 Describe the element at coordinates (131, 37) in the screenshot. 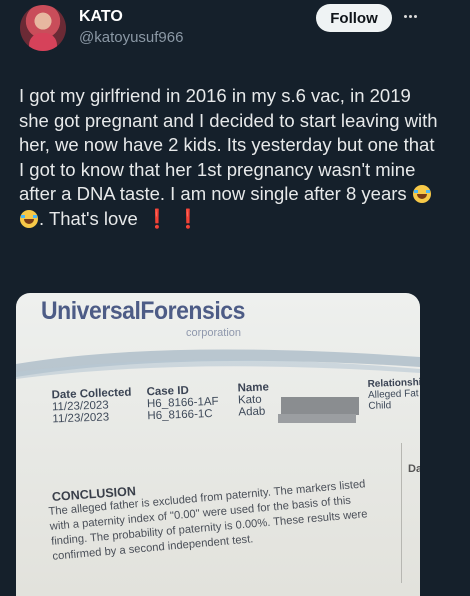

I see `author-handle: @katoyusuf966` at that location.